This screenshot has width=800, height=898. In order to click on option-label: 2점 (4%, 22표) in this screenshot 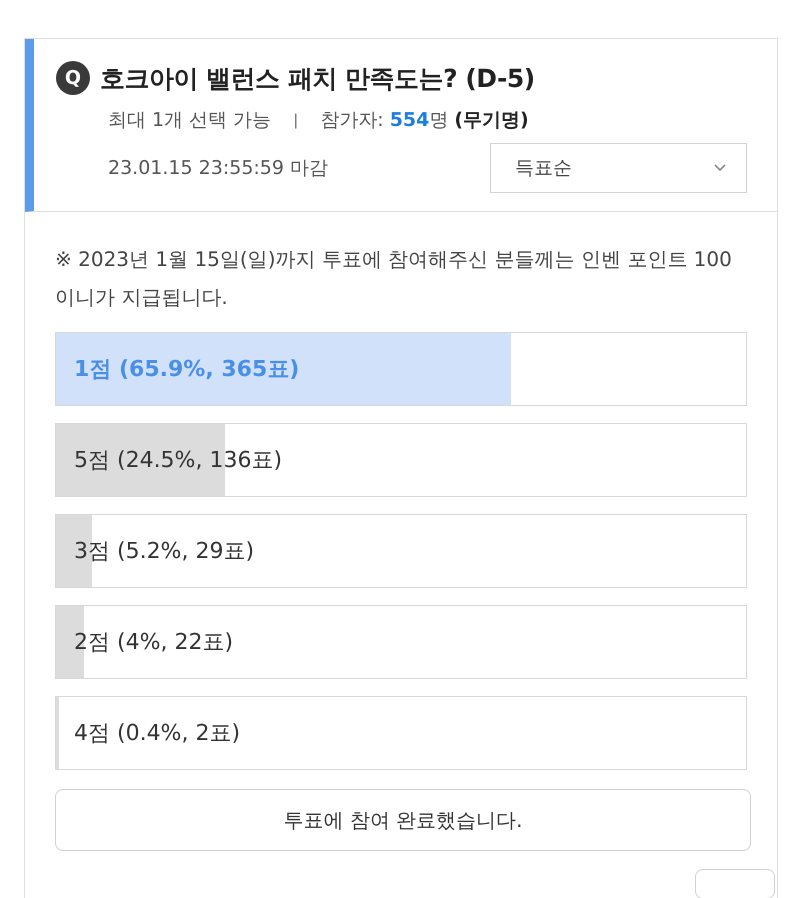, I will do `click(153, 643)`.